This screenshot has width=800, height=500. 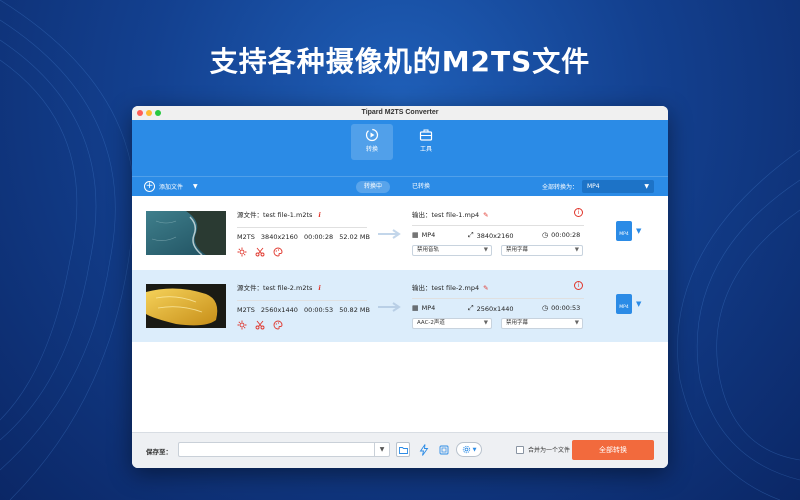 What do you see at coordinates (400, 61) in the screenshot?
I see `headline: 支持各种摄像机的M2TS文件` at bounding box center [400, 61].